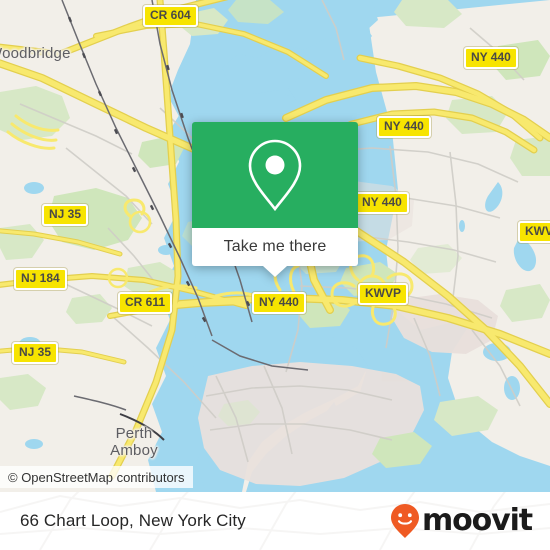 This screenshot has height=550, width=550. I want to click on popup-tail, so click(275, 271).